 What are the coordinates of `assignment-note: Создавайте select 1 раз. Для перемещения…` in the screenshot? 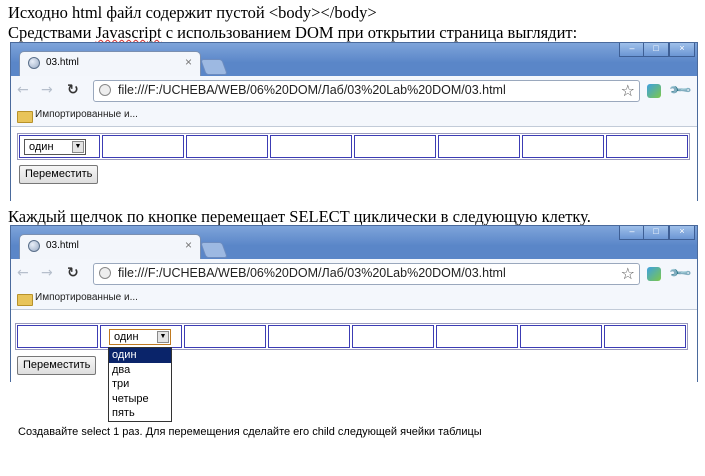 It's located at (250, 432).